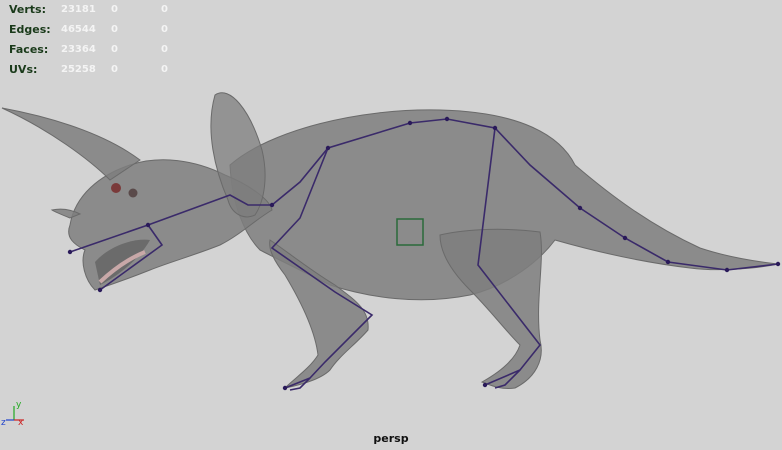 The width and height of the screenshot is (782, 450). I want to click on hud-value: 23364, so click(78, 49).